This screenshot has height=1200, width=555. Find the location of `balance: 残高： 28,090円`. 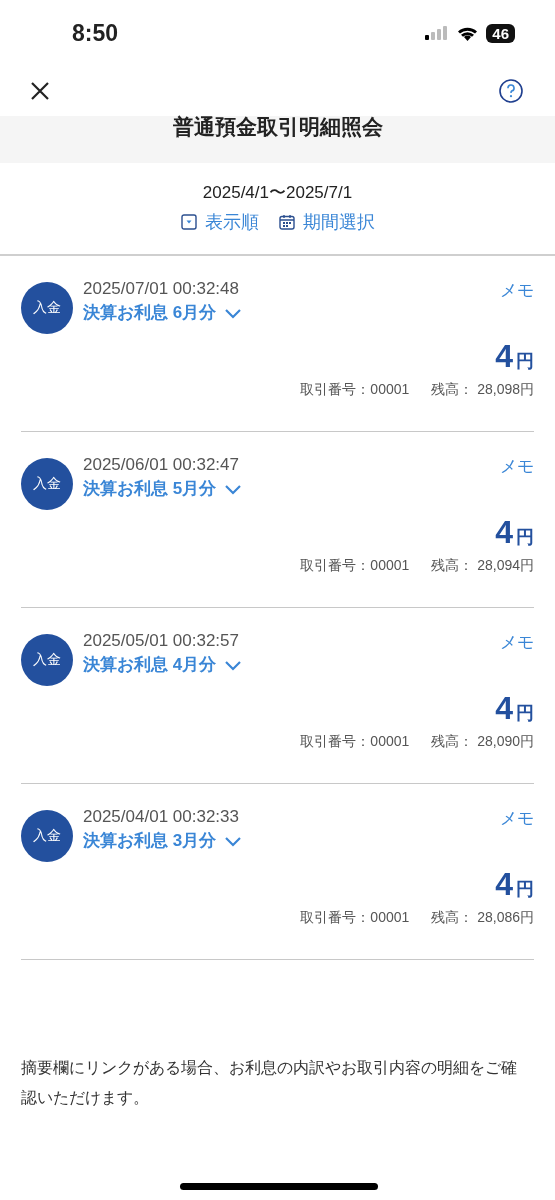

balance: 残高： 28,090円 is located at coordinates (482, 742).